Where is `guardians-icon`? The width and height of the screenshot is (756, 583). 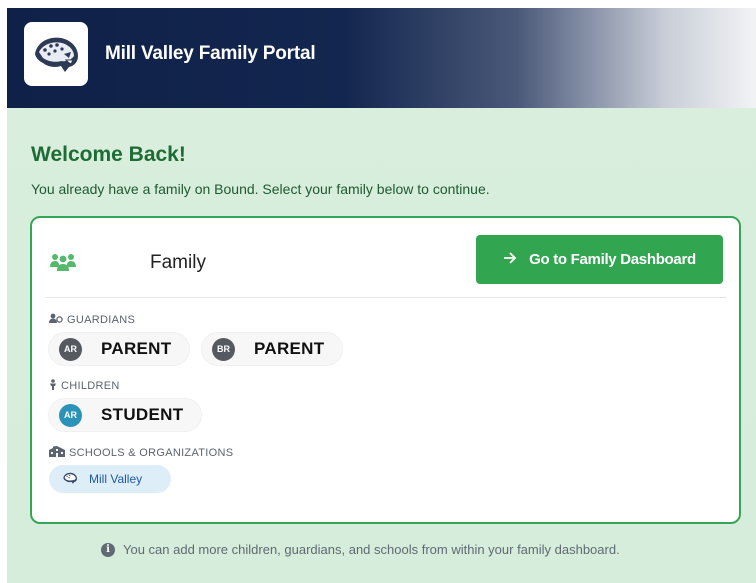 guardians-icon is located at coordinates (56, 319).